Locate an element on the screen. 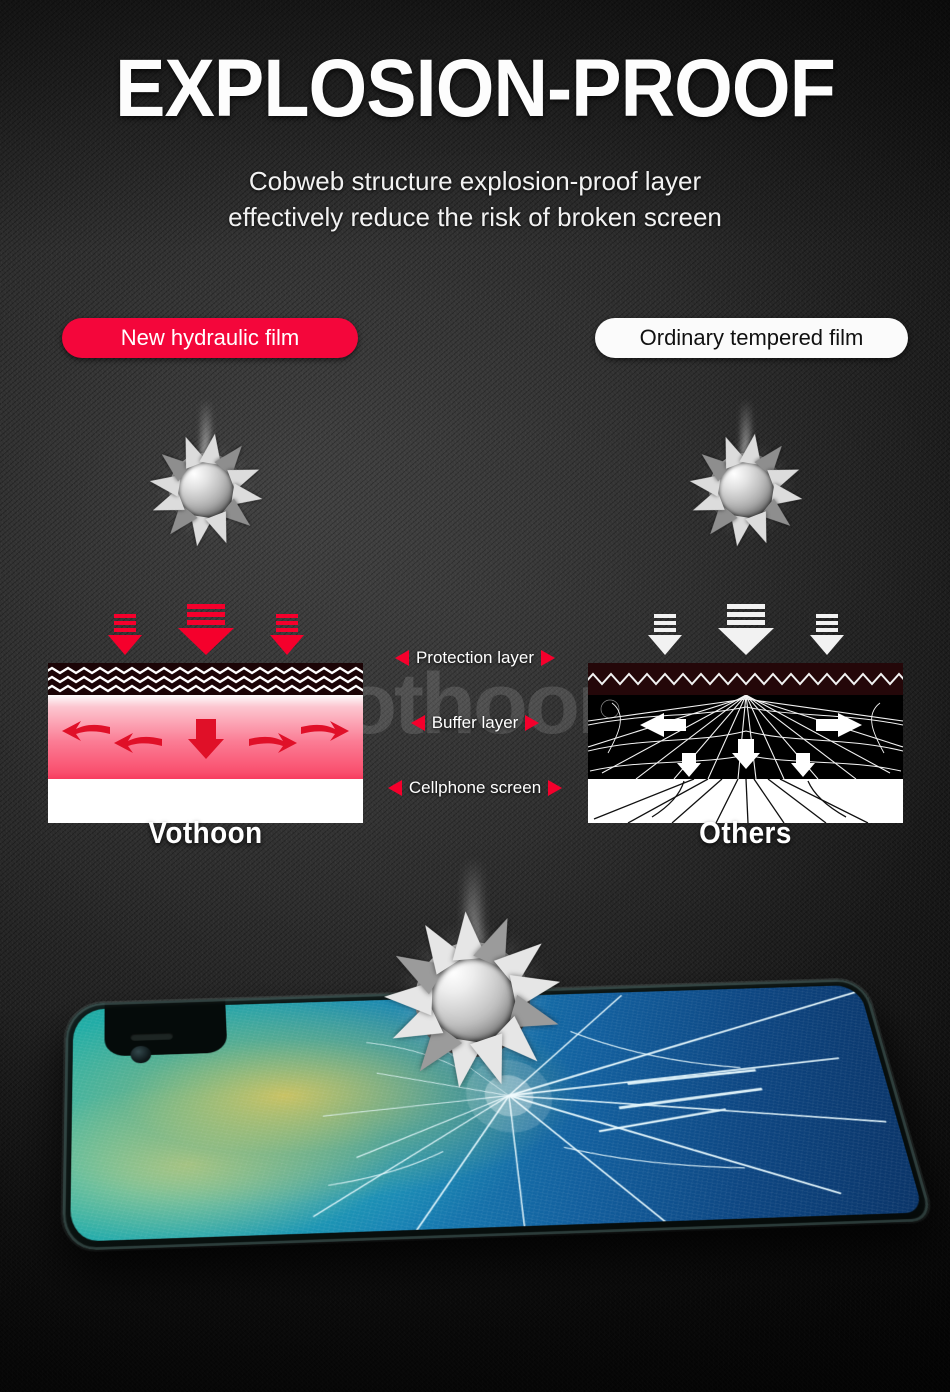 The height and width of the screenshot is (1392, 950). shattered-buffer-layer-others is located at coordinates (745, 737).